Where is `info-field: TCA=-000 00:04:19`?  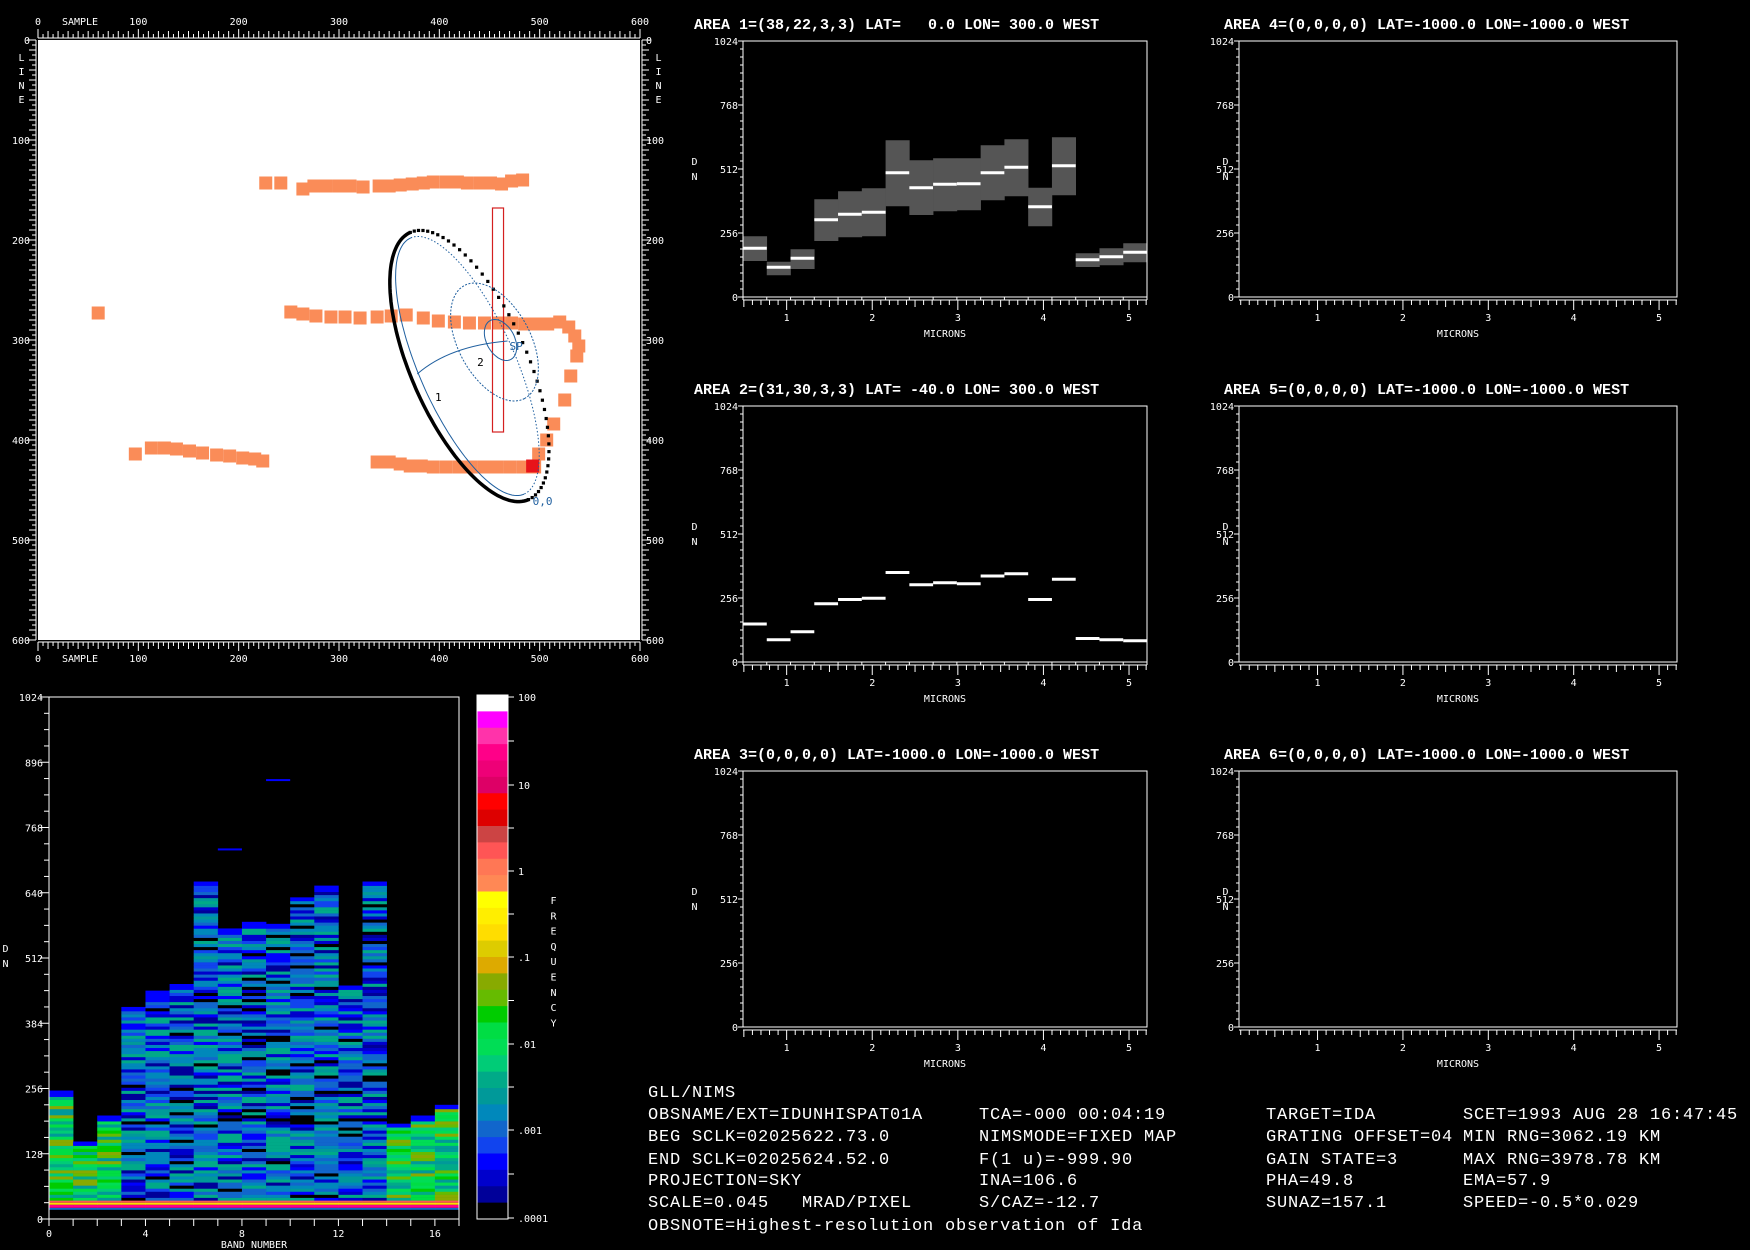 info-field: TCA=-000 00:04:19 is located at coordinates (1073, 1115).